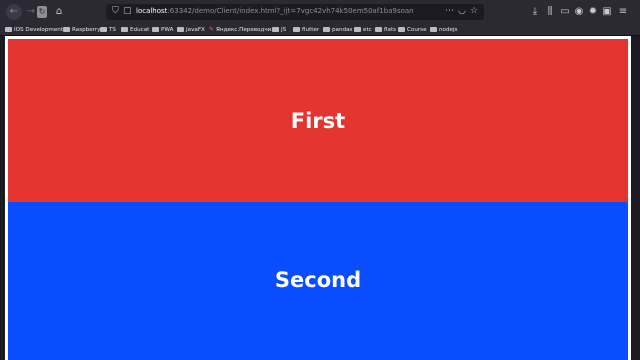  Describe the element at coordinates (535, 12) in the screenshot. I see `download-icon: ⤓` at that location.